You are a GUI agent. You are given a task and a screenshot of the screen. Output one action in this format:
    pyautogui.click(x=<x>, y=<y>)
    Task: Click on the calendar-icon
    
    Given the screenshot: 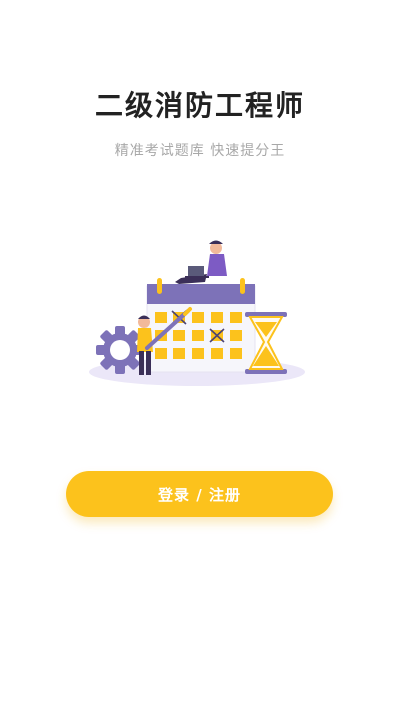 What is the action you would take?
    pyautogui.click(x=201, y=325)
    